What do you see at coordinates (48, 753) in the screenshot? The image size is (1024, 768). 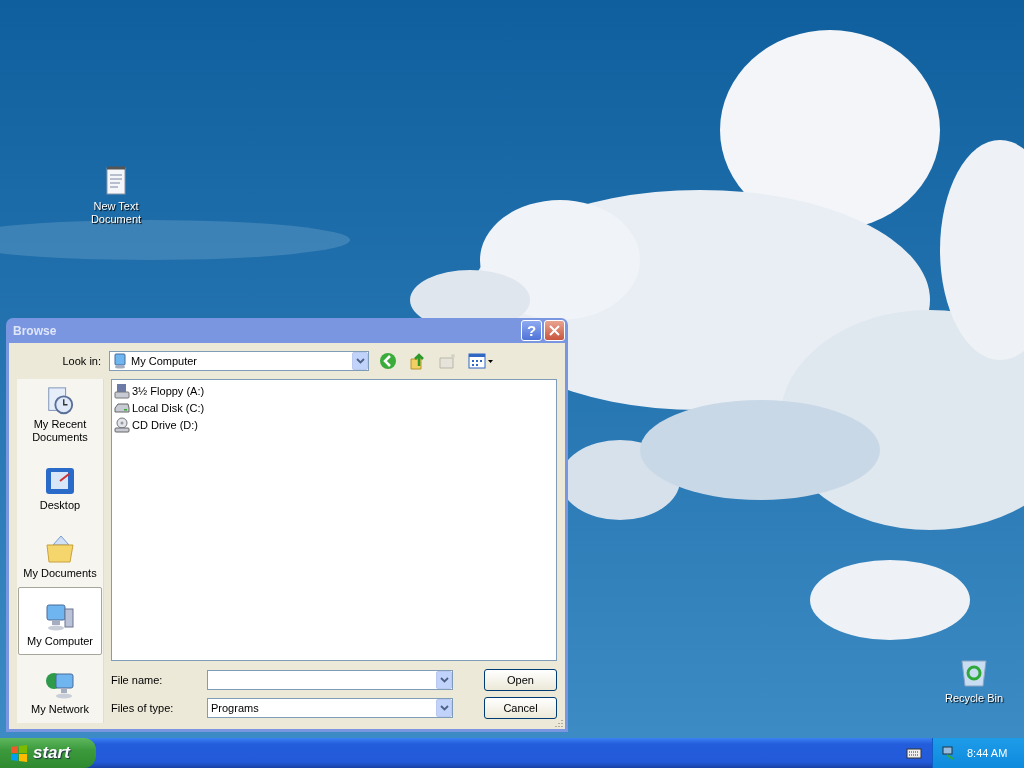 I see `start-button: start` at bounding box center [48, 753].